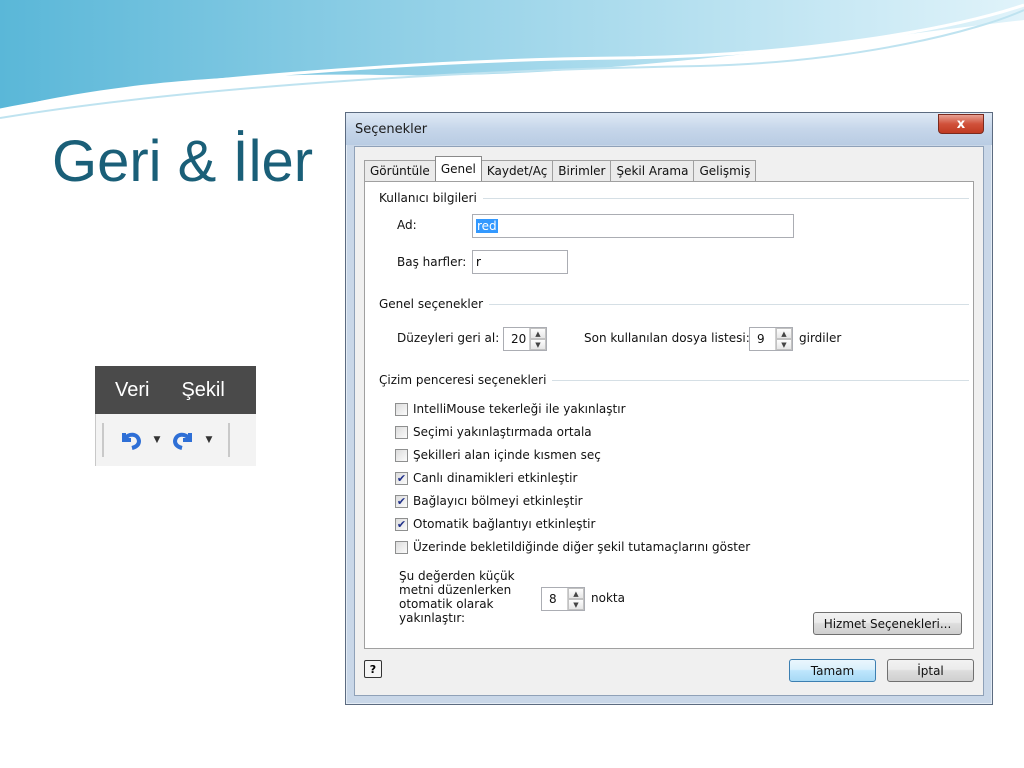 This screenshot has width=1024, height=768. What do you see at coordinates (520, 262) in the screenshot?
I see `initials-field: r` at bounding box center [520, 262].